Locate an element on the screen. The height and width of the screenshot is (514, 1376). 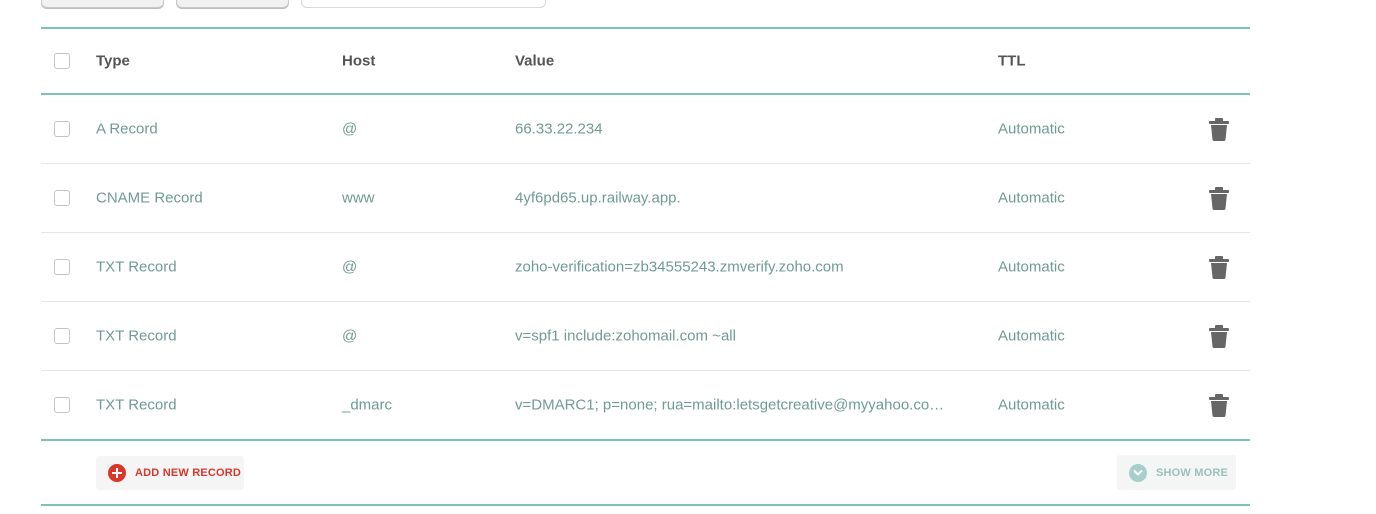
table-row: A Record @ 66.33.22.234 Automatic is located at coordinates (645, 129).